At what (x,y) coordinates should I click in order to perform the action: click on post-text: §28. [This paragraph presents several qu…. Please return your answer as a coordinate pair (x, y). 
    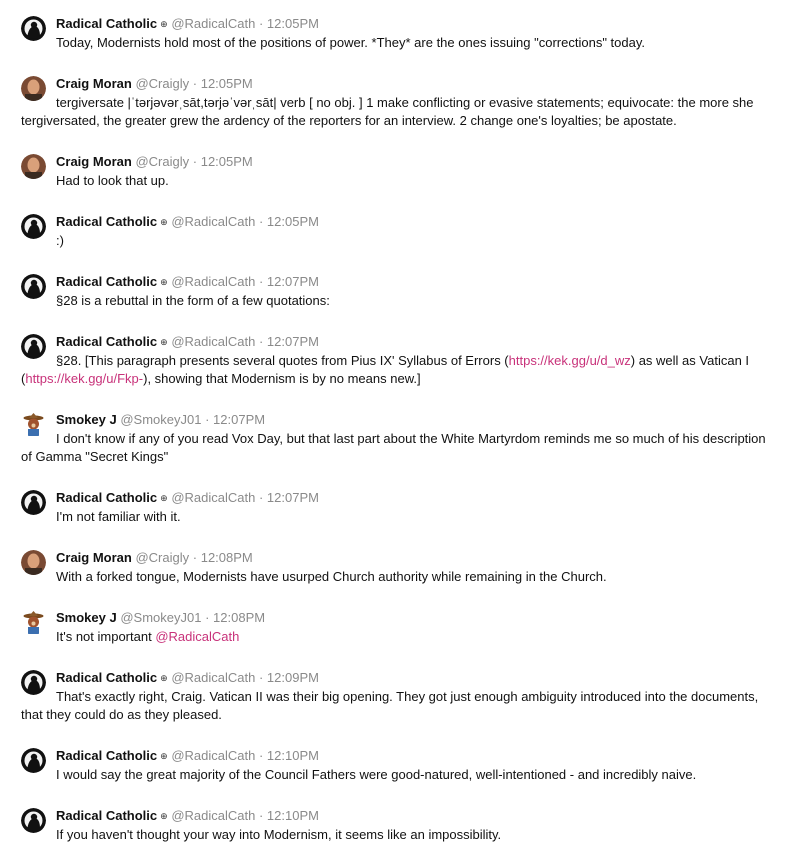
    Looking at the image, I should click on (282, 360).